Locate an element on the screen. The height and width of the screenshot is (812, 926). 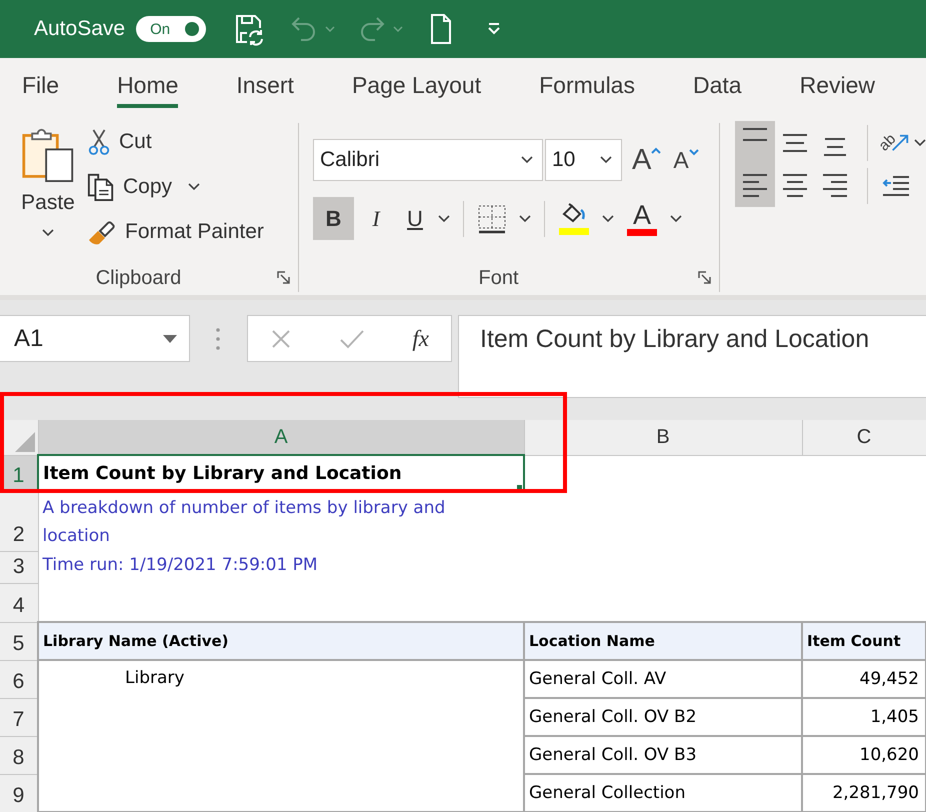
caret-down-icon is located at coordinates (693, 152).